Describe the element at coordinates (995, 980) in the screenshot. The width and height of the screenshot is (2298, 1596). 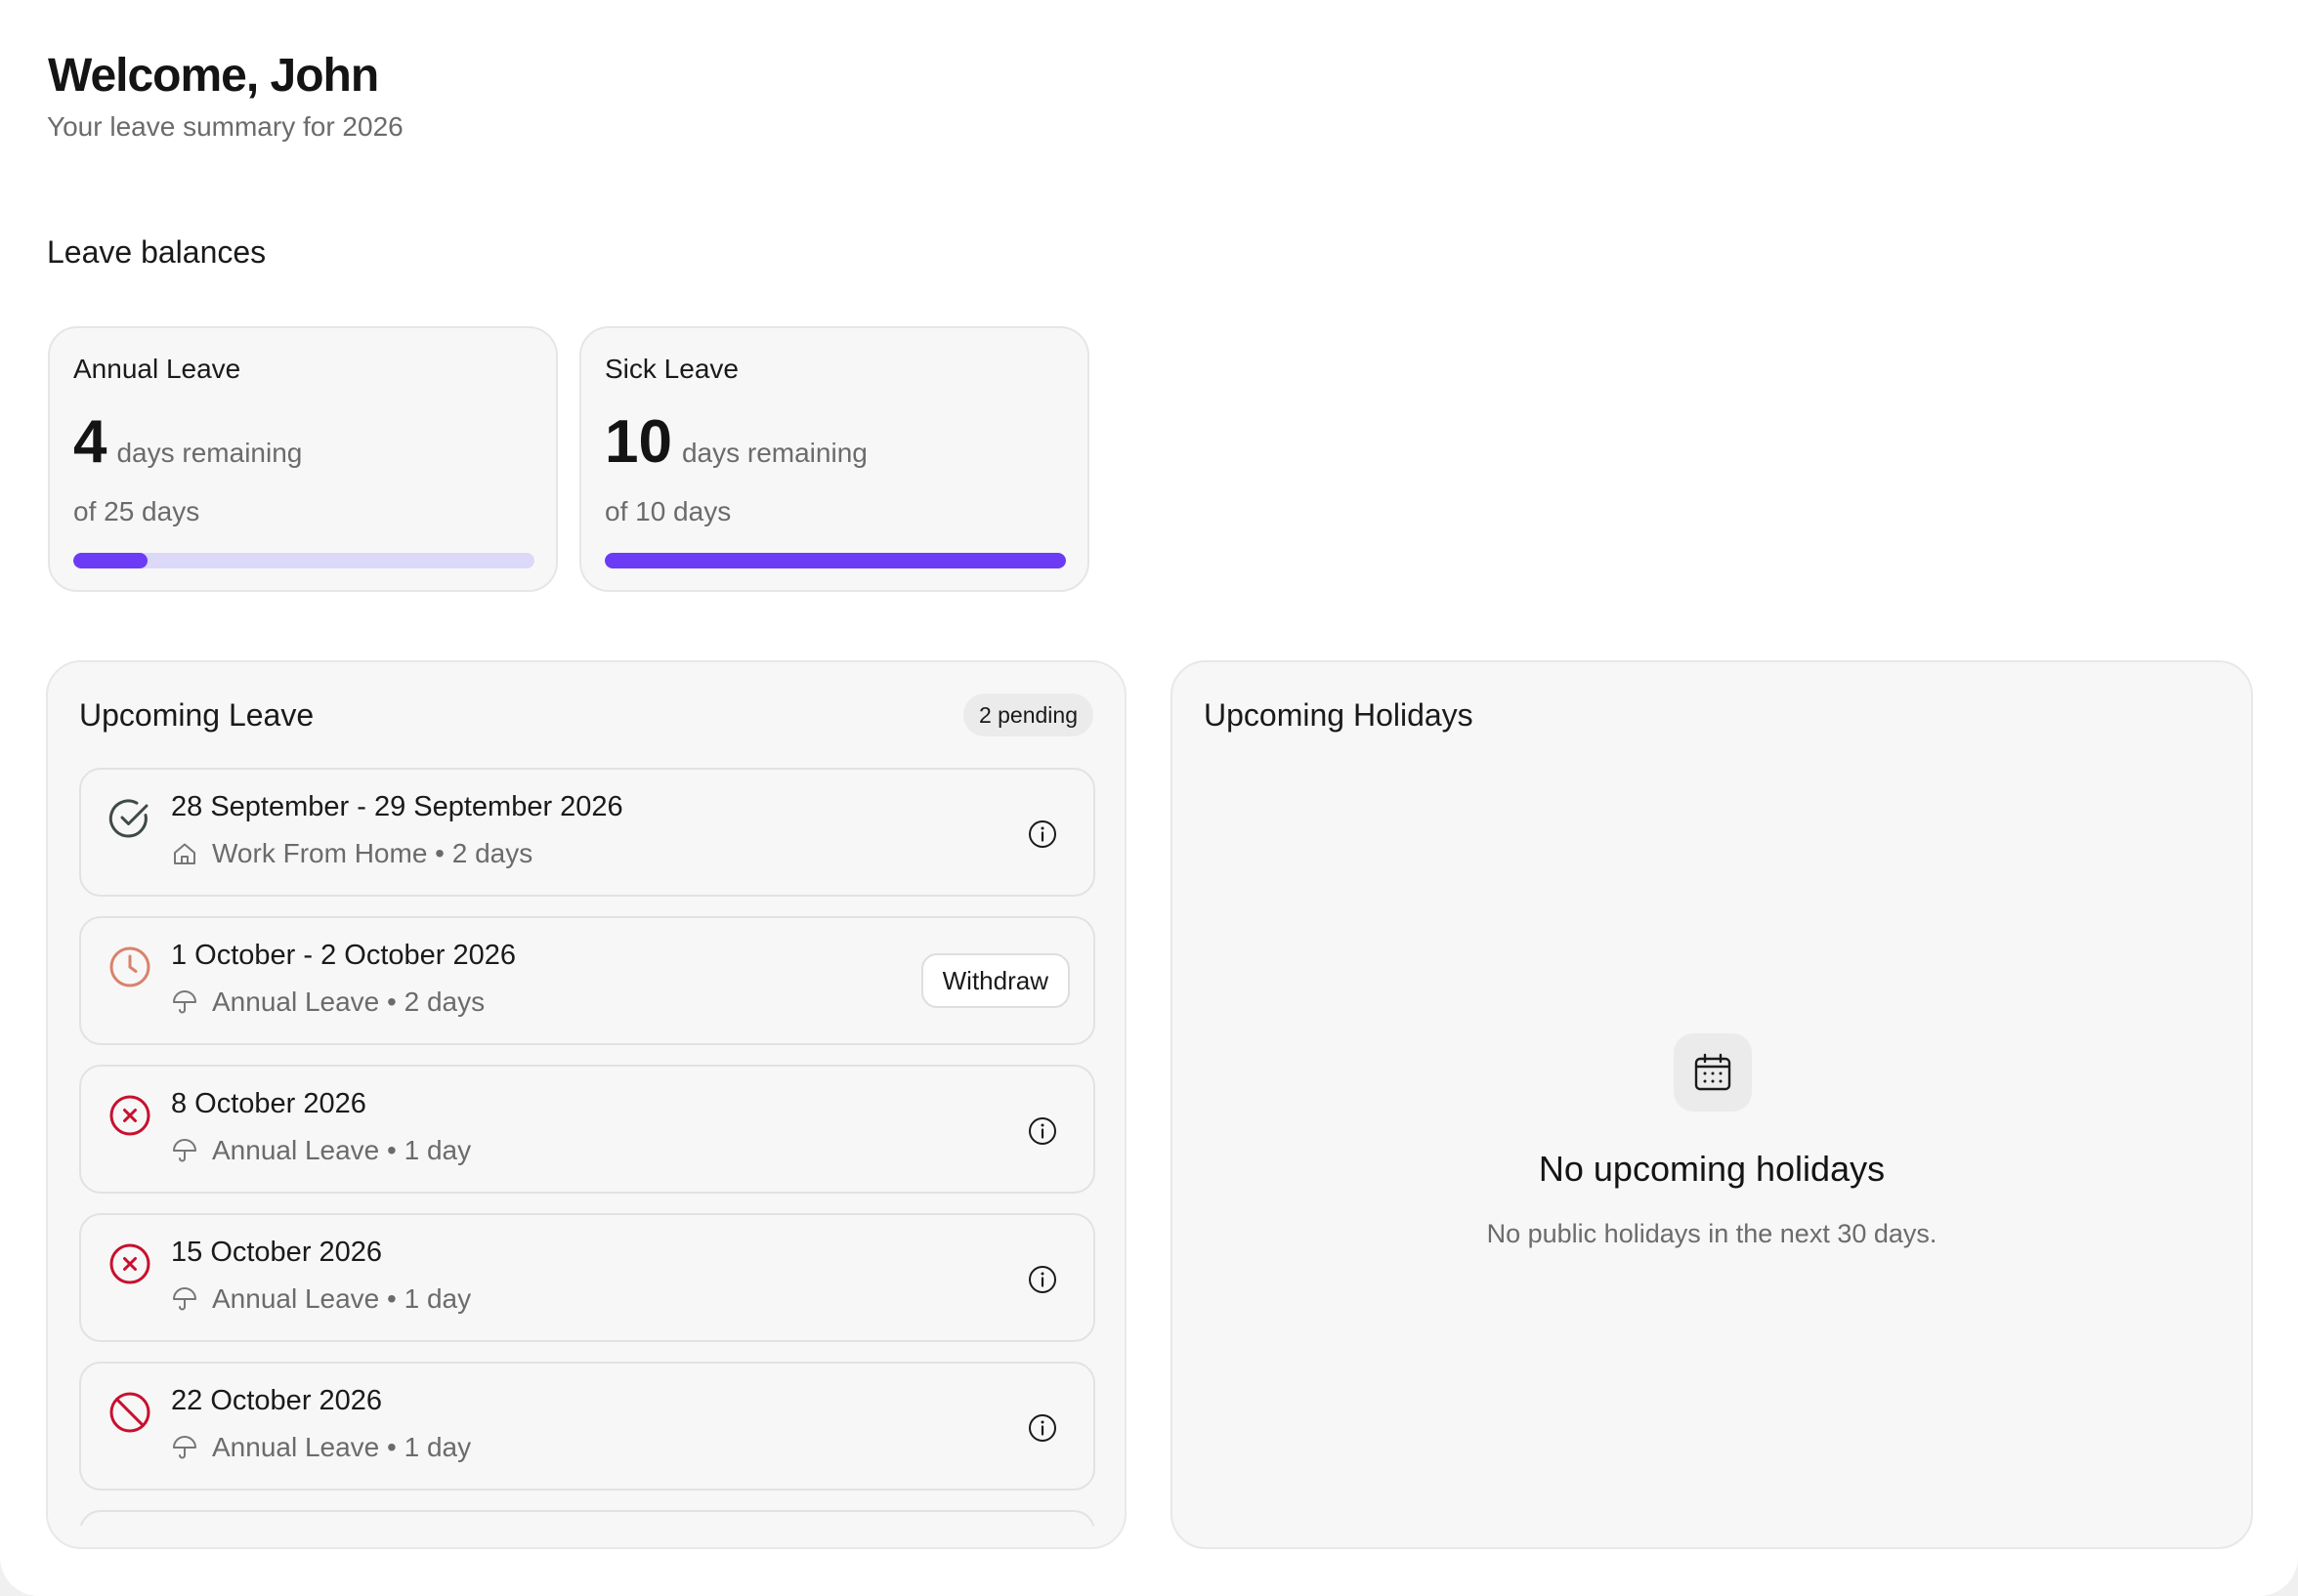
I see `withdraw-button: Withdraw` at that location.